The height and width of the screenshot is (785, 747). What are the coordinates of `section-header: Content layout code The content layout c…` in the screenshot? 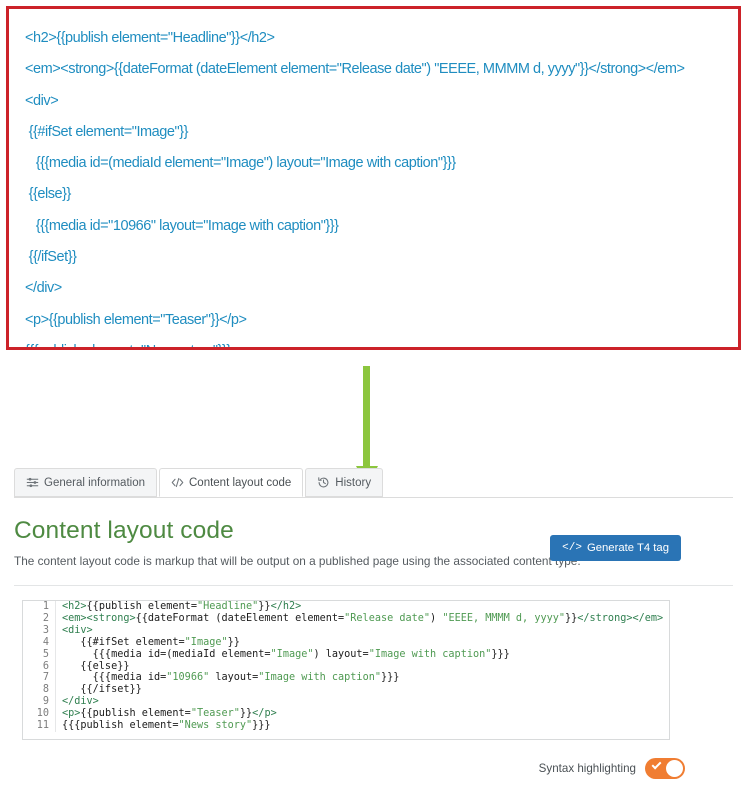 It's located at (373, 542).